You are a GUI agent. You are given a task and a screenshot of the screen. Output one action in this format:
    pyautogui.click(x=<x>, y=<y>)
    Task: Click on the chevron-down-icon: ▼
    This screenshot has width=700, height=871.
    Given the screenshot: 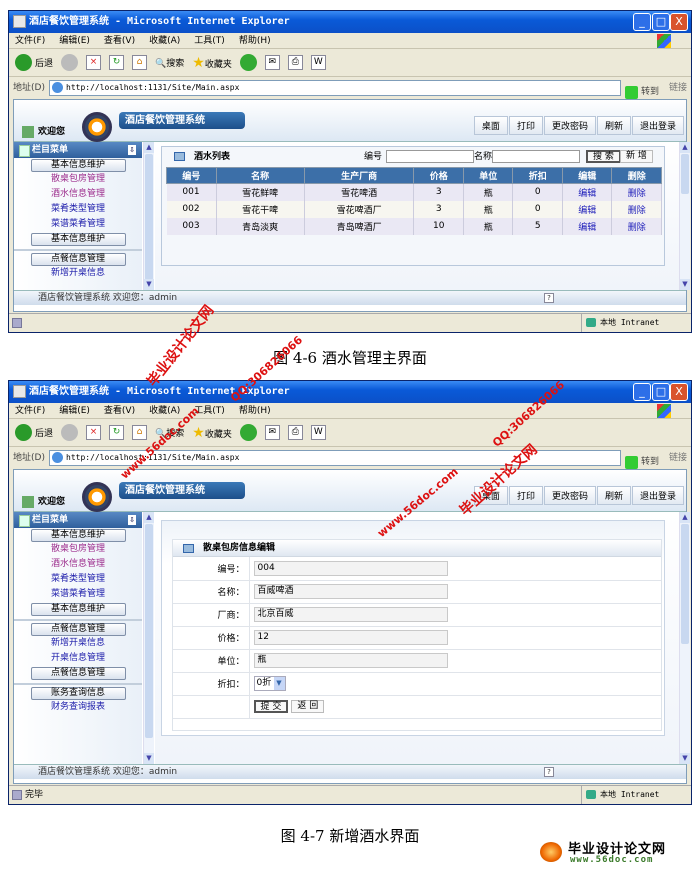 What is the action you would take?
    pyautogui.click(x=279, y=683)
    